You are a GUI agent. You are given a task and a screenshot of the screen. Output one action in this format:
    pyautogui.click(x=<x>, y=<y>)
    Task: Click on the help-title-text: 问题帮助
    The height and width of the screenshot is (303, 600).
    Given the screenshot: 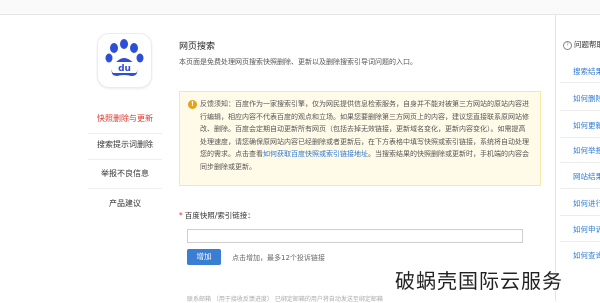 What is the action you would take?
    pyautogui.click(x=587, y=44)
    